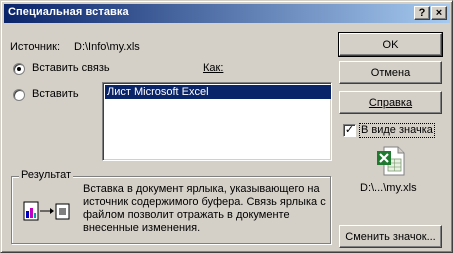 This screenshot has height=253, width=453. What do you see at coordinates (349, 130) in the screenshot?
I see `display-as-icon-checkbox: ✓` at bounding box center [349, 130].